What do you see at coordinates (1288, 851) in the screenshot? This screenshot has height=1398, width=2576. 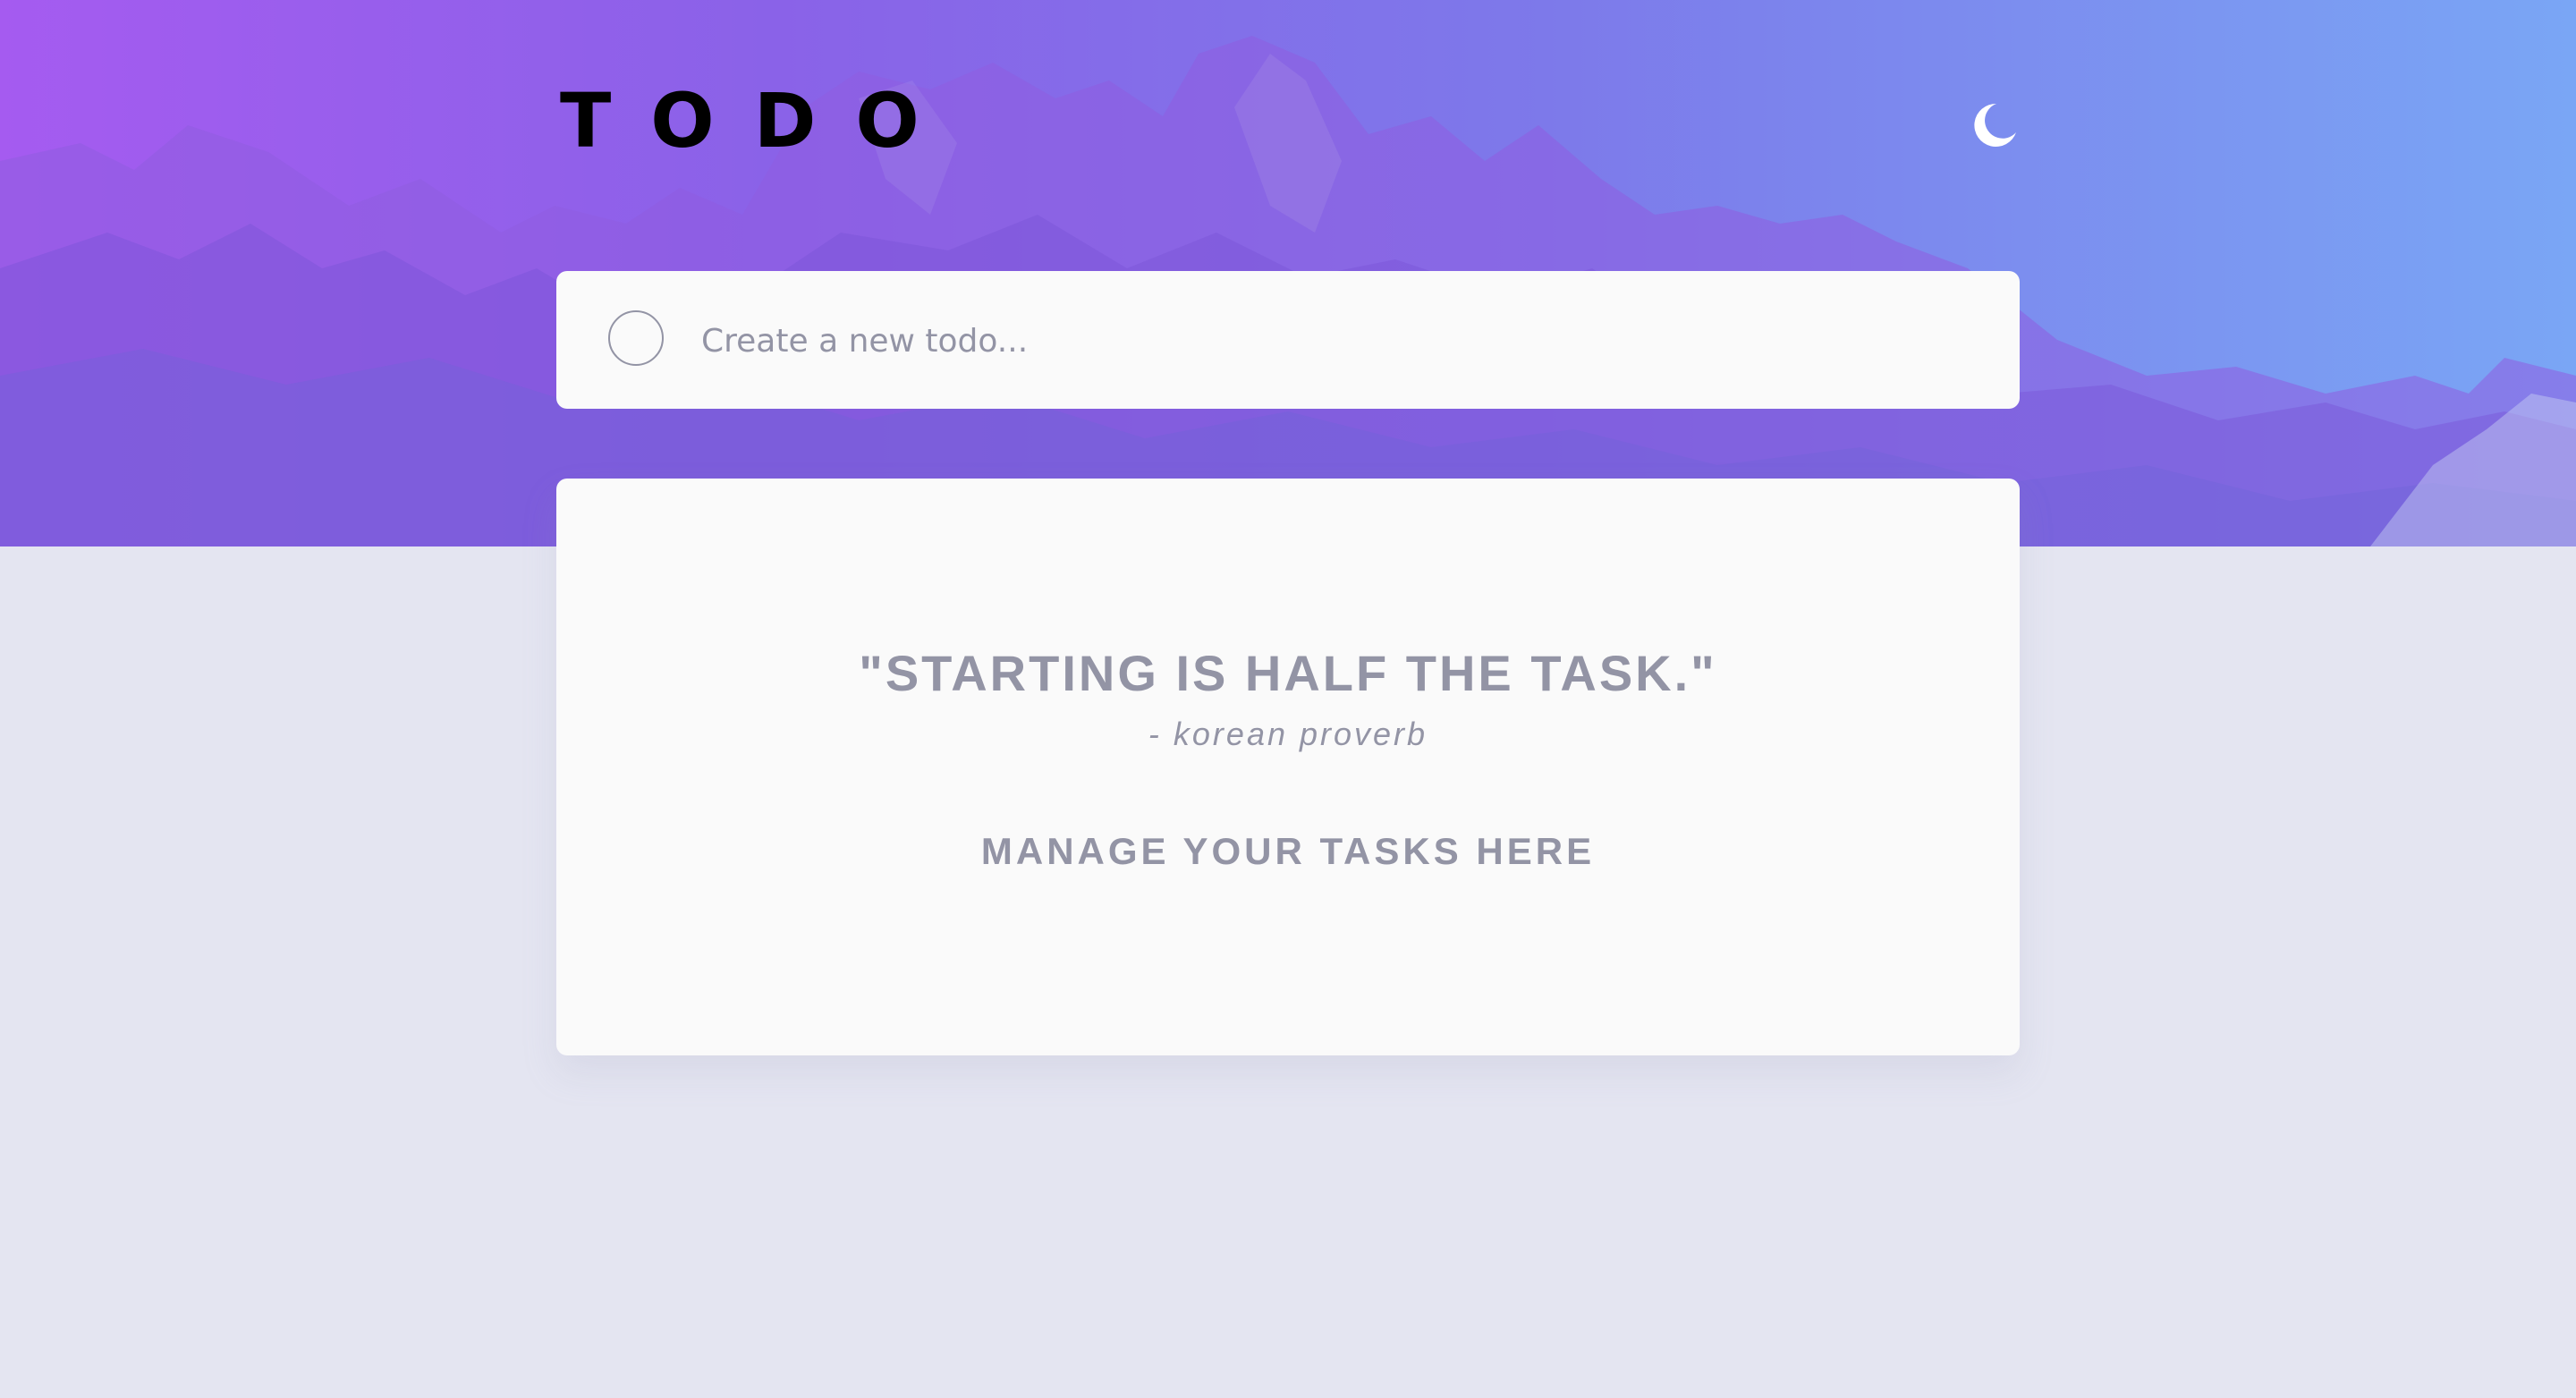 I see `empty-state-message: MANAGE YOUR TASKS HERE` at bounding box center [1288, 851].